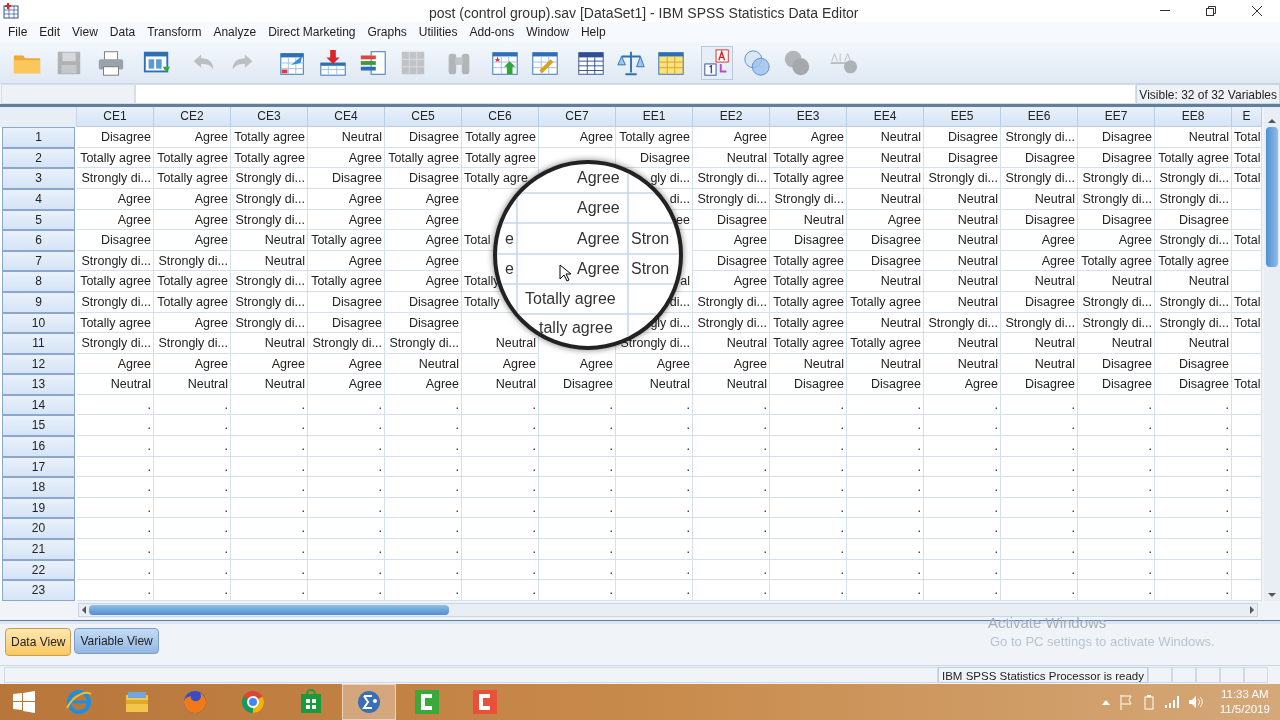 The image size is (1280, 720). I want to click on menu-item: Window, so click(547, 32).